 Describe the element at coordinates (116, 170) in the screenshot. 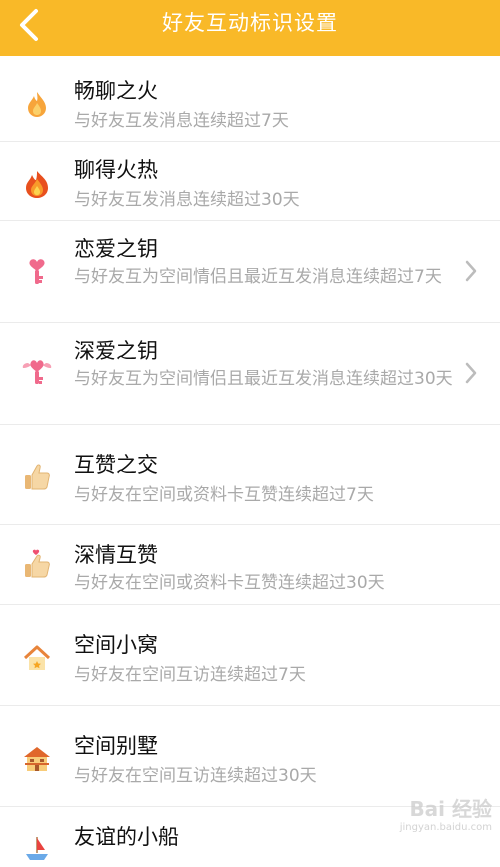

I see `item-title: 聊得火热` at that location.